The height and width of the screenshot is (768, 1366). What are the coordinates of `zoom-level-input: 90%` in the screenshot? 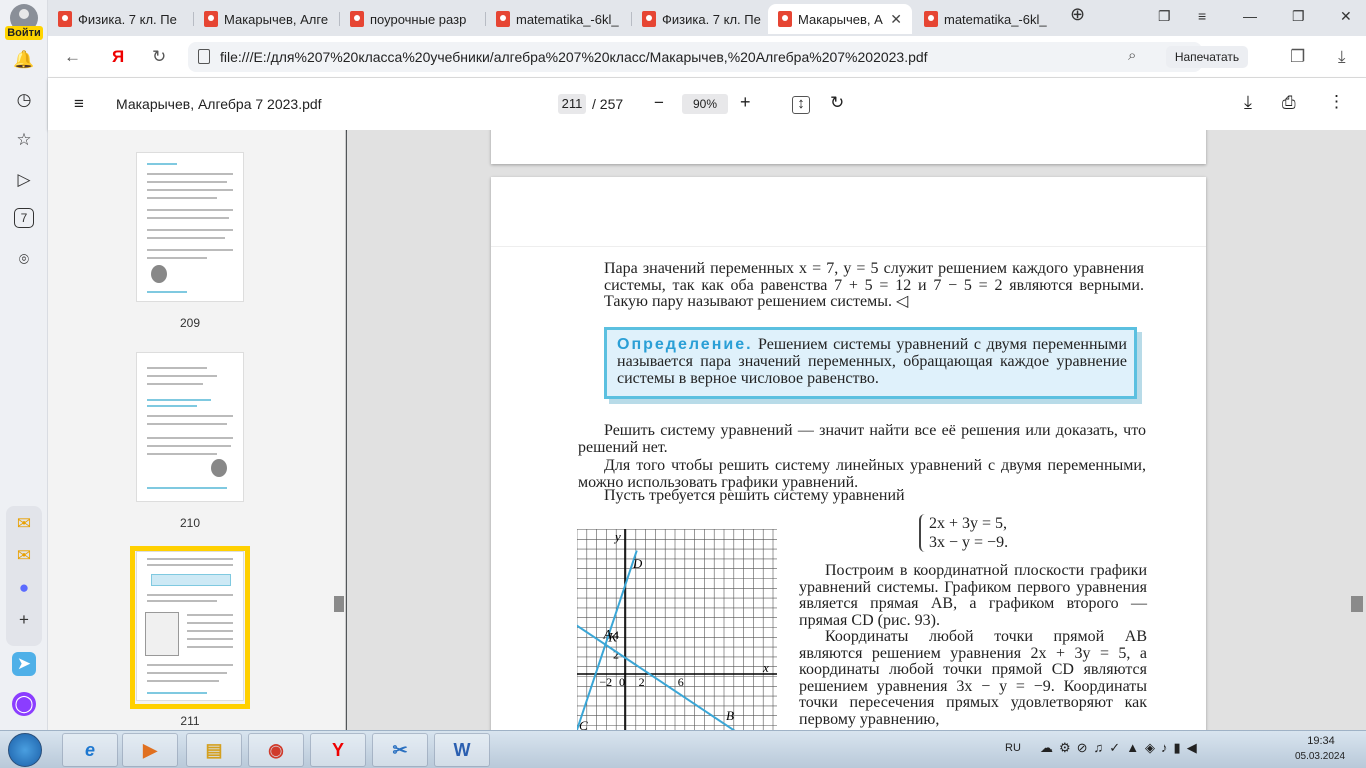 It's located at (705, 104).